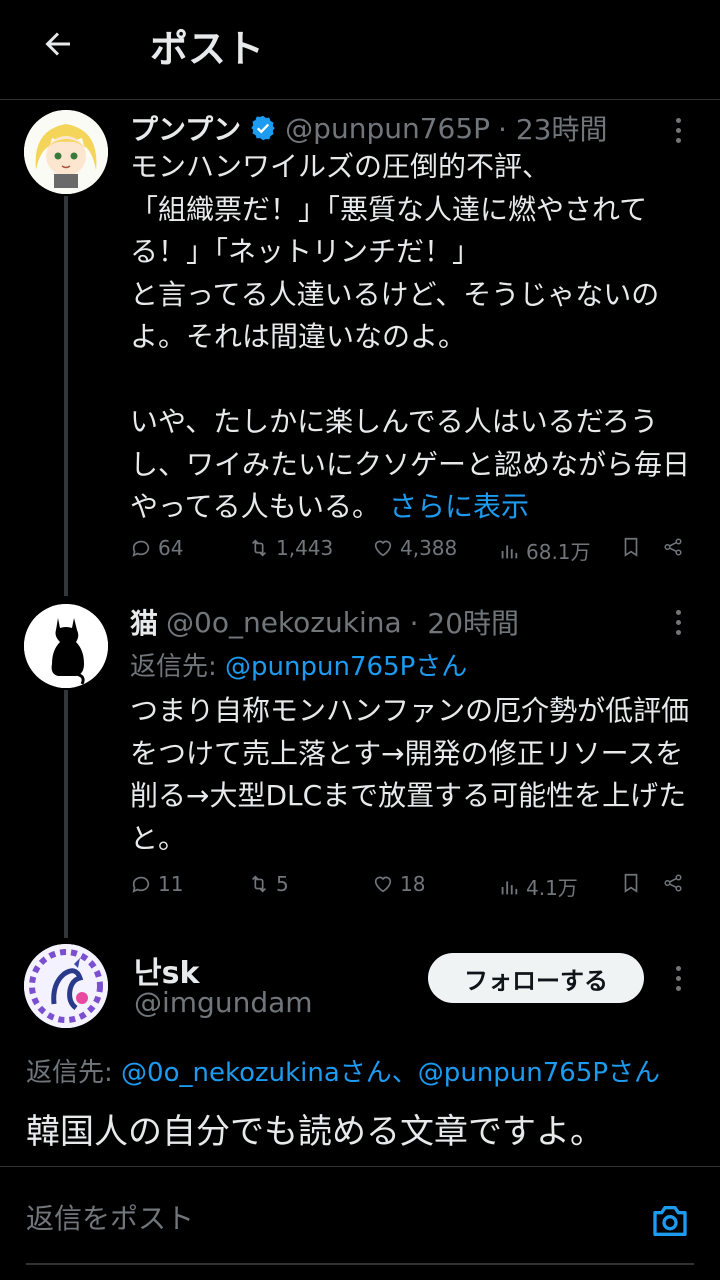 Image resolution: width=720 pixels, height=1280 pixels. Describe the element at coordinates (156, 548) in the screenshot. I see `reply-button: 64` at that location.